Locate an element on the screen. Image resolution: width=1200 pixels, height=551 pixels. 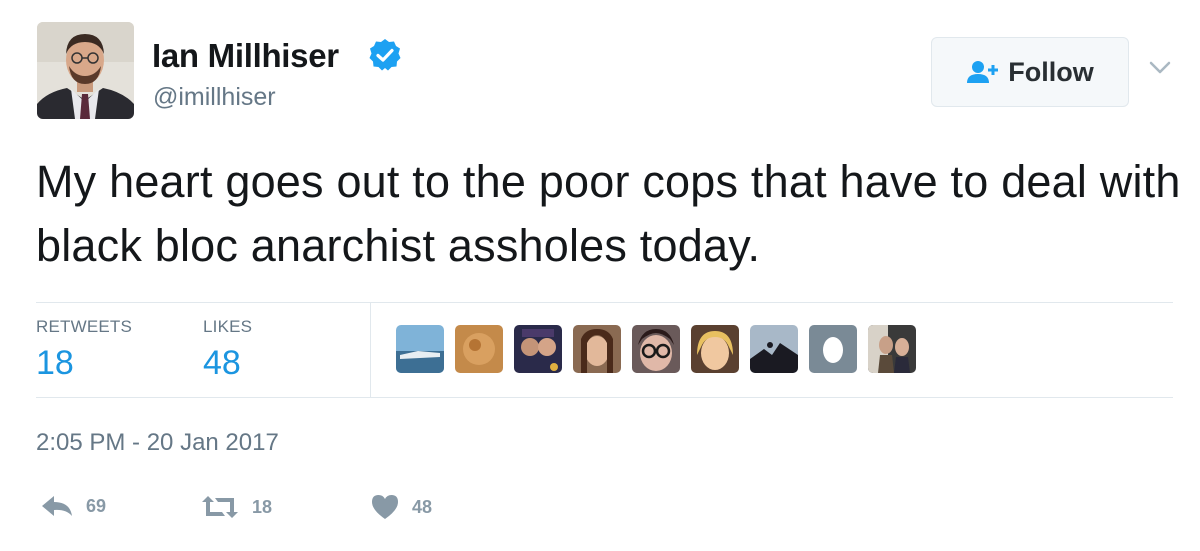
author-handle: @imillhiser is located at coordinates (214, 97).